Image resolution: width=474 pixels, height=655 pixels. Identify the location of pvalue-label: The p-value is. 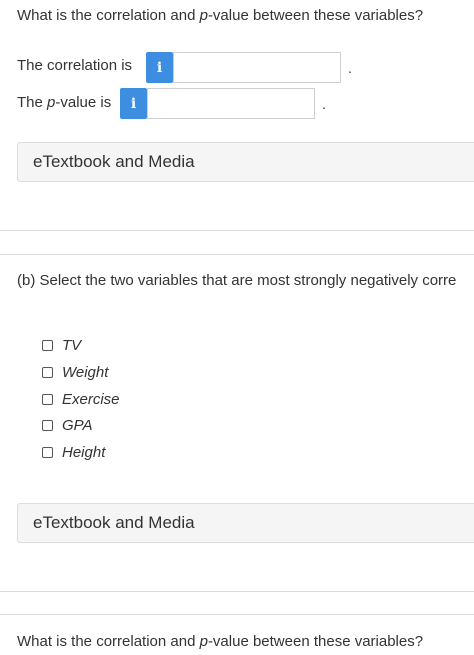
(64, 102).